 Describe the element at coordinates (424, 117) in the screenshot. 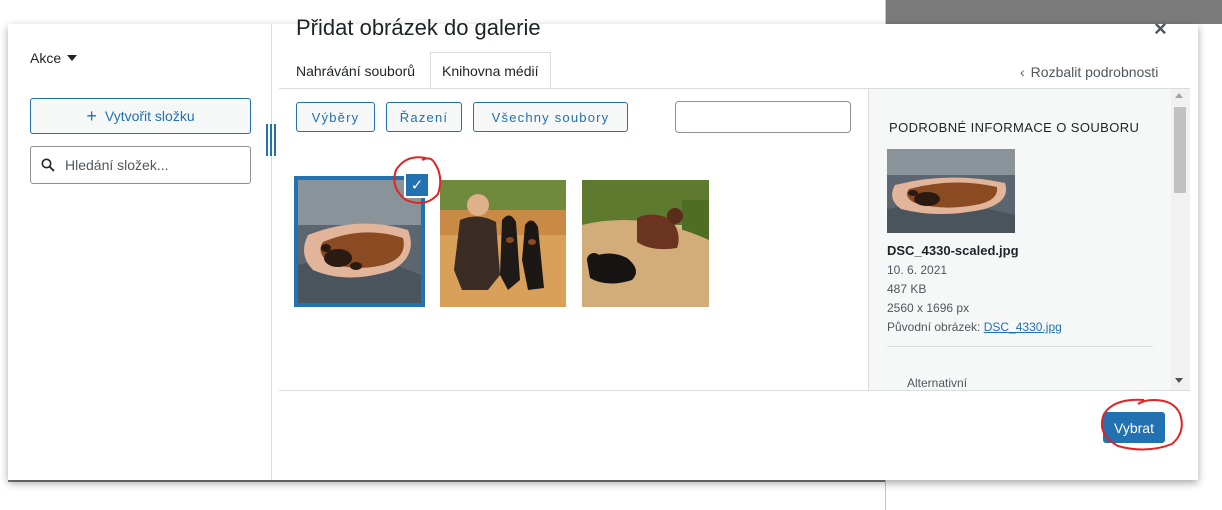

I see `sort-button: Řazení` at that location.